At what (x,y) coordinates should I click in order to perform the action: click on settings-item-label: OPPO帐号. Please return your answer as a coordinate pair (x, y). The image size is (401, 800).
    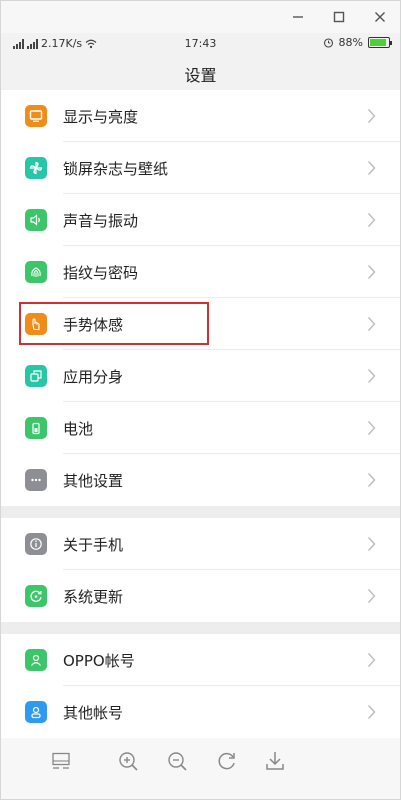
    Looking at the image, I should click on (99, 660).